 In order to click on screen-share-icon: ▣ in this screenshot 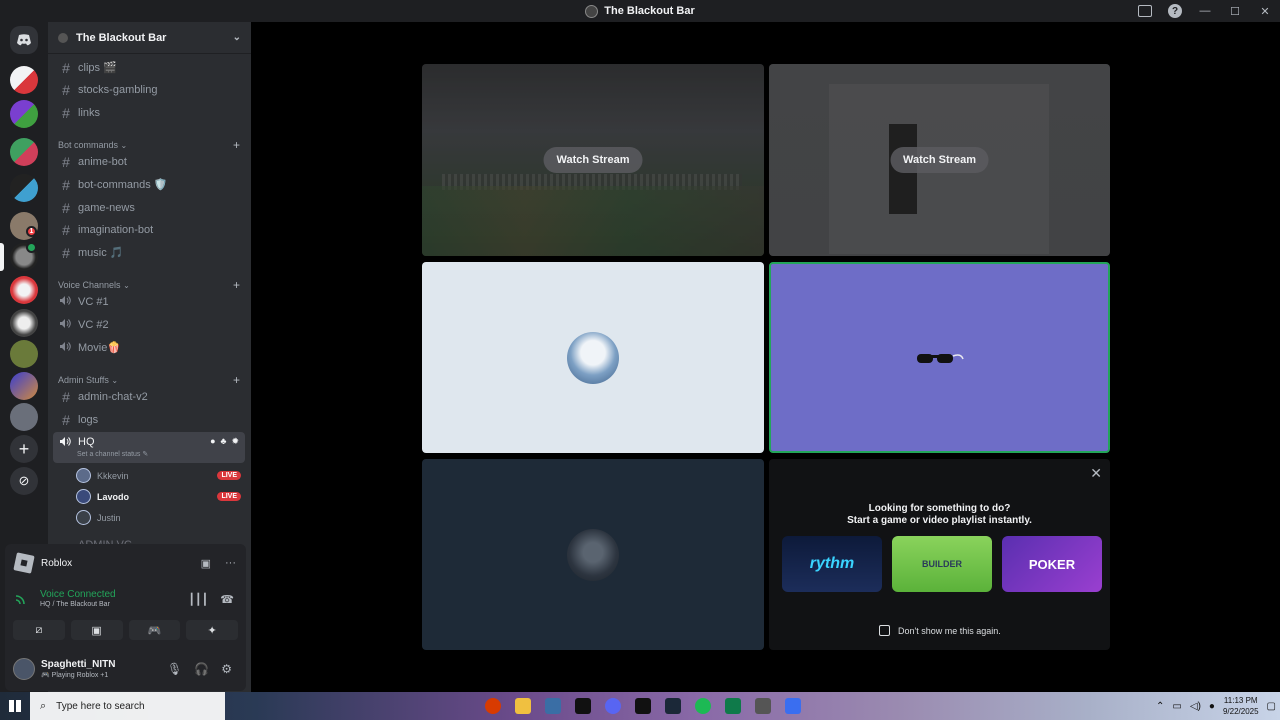, I will do `click(206, 563)`.